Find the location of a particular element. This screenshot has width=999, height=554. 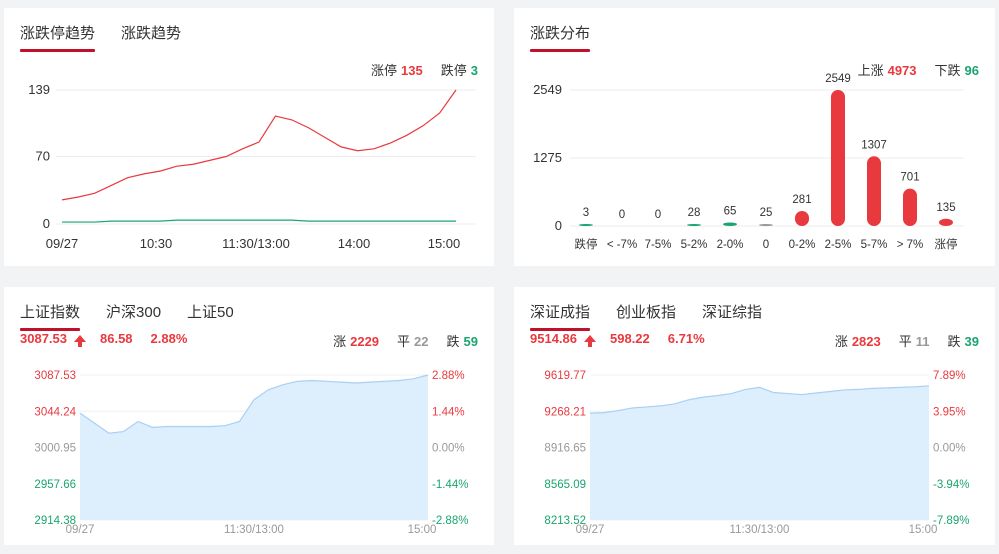

y-tick-right: 3.95% is located at coordinates (949, 412).